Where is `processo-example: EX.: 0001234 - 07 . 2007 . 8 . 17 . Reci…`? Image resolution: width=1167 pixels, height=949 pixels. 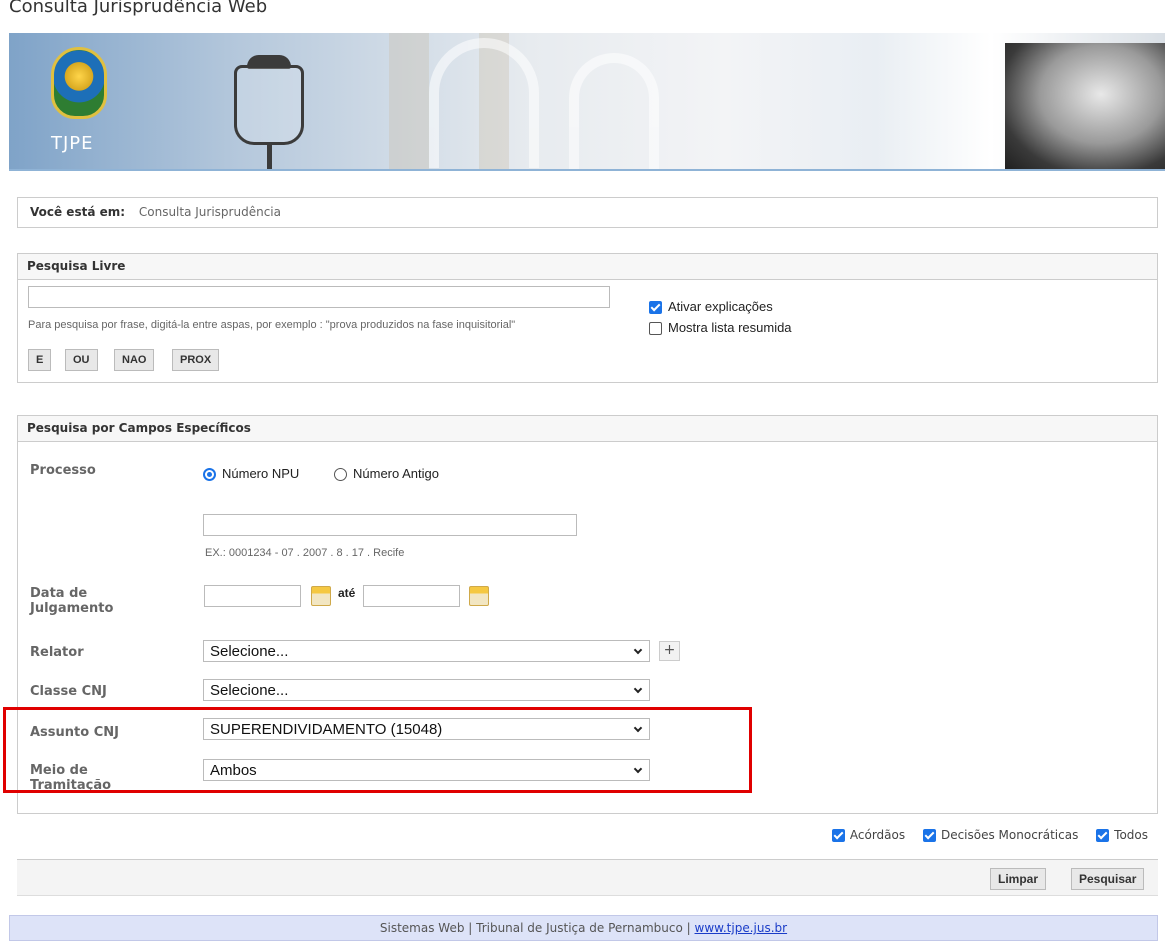
processo-example: EX.: 0001234 - 07 . 2007 . 8 . 17 . Reci… is located at coordinates (305, 553).